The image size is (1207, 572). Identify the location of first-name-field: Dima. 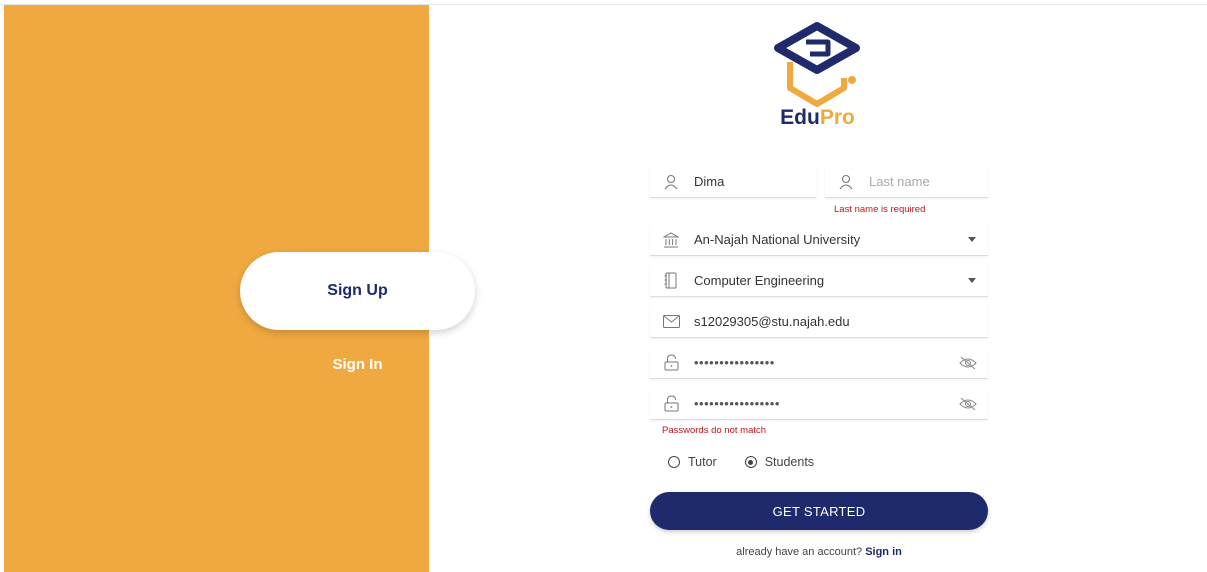
(733, 182).